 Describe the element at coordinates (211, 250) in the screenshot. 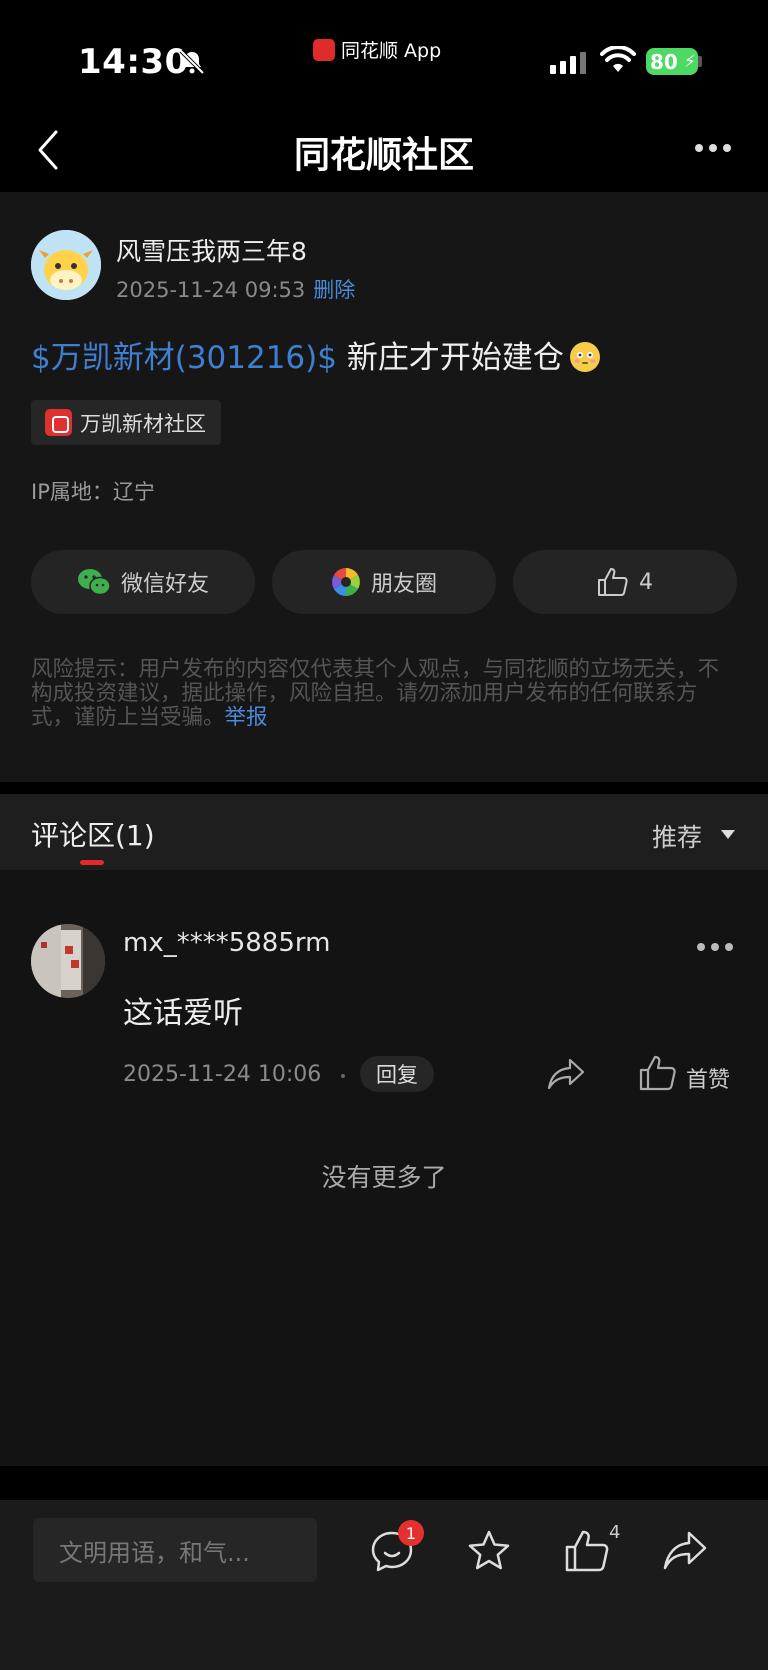

I see `author-name: 风雪压我两三年8` at that location.